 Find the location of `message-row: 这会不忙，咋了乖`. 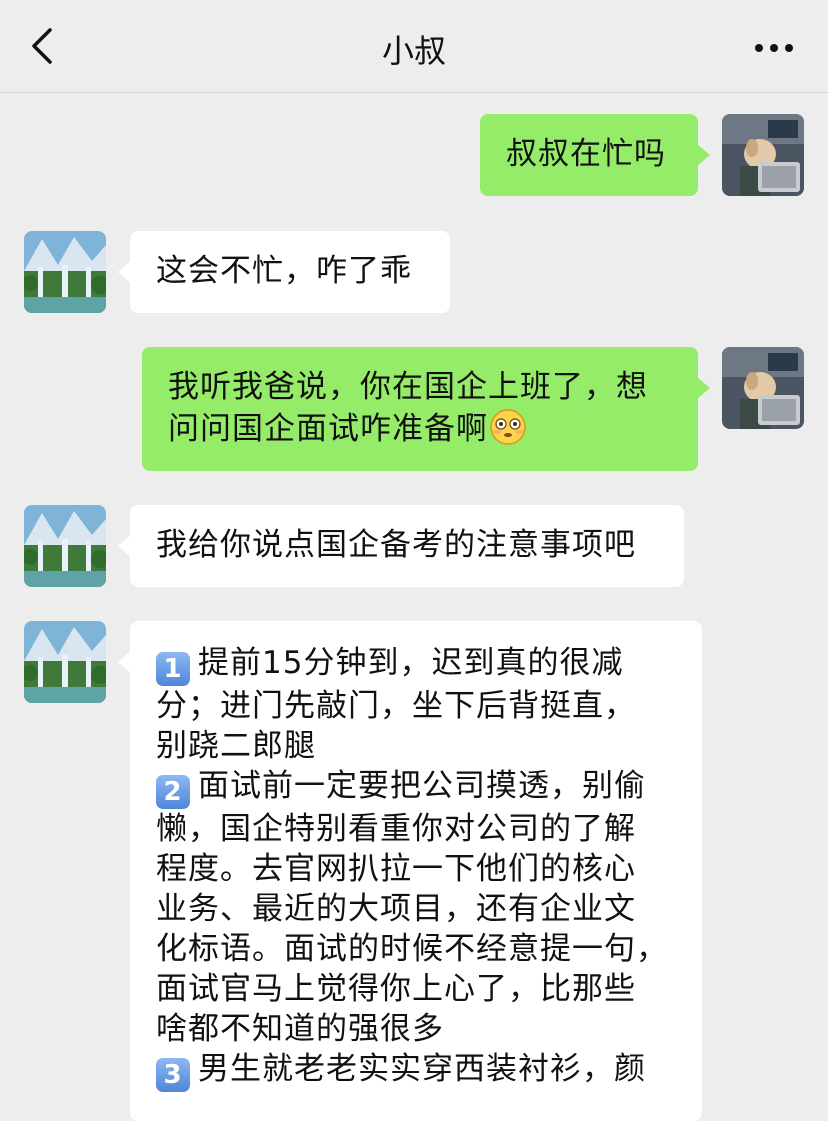

message-row: 这会不忙，咋了乖 is located at coordinates (414, 273).